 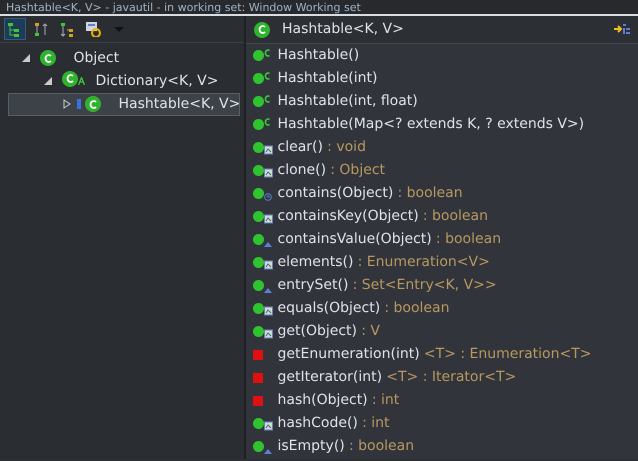 I want to click on member-item: containsValue(Object) : boolean, so click(x=442, y=239).